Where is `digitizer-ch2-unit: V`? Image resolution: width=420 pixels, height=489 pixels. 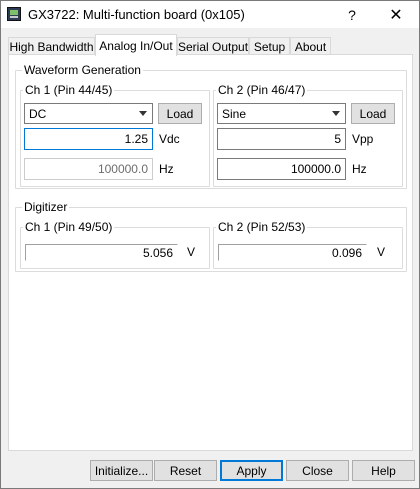
digitizer-ch2-unit: V is located at coordinates (381, 252).